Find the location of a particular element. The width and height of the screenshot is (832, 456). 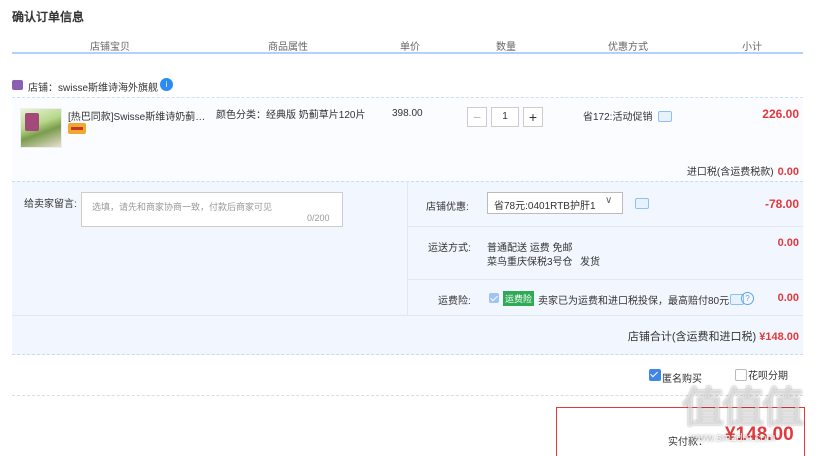

shipping-method: 普通配送 运费 免邮 is located at coordinates (530, 248).